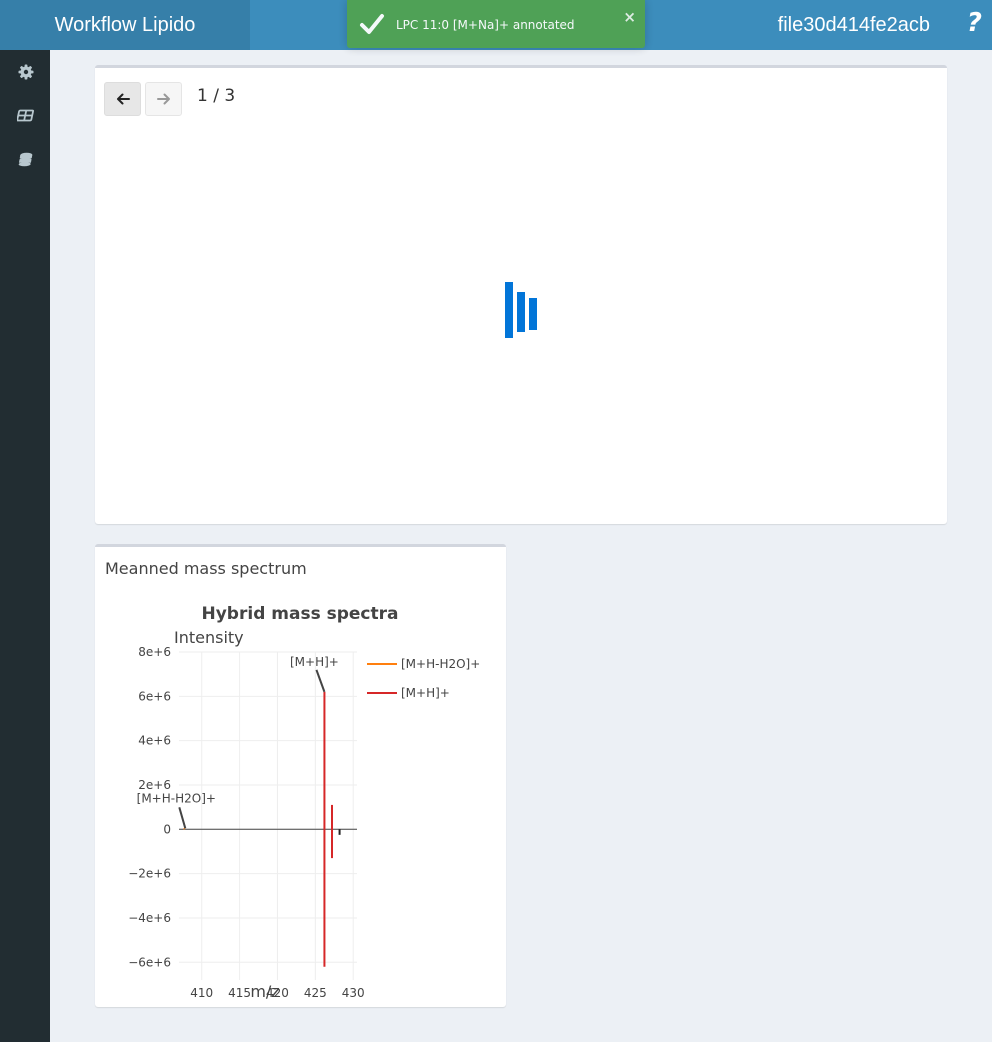  I want to click on y-axis-label: Intensity, so click(209, 637).